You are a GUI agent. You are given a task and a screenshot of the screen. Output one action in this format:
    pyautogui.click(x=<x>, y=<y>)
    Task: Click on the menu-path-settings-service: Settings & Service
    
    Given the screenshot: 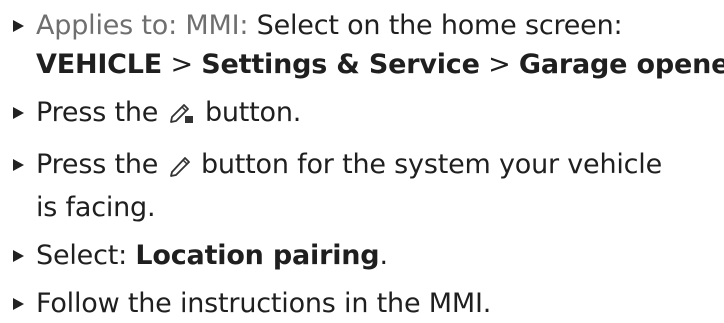 What is the action you would take?
    pyautogui.click(x=340, y=64)
    